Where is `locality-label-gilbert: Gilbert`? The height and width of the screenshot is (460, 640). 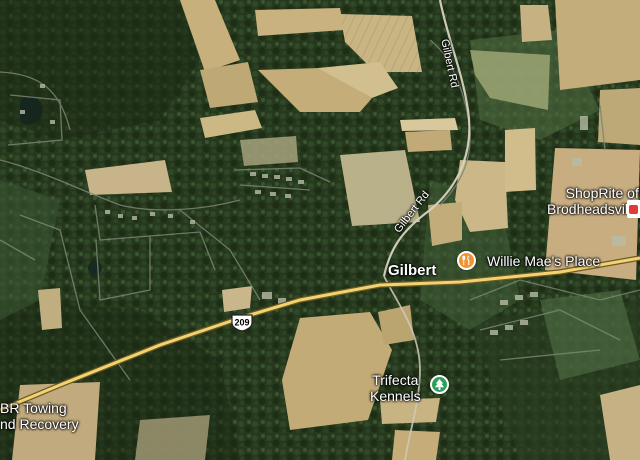
locality-label-gilbert: Gilbert is located at coordinates (412, 270).